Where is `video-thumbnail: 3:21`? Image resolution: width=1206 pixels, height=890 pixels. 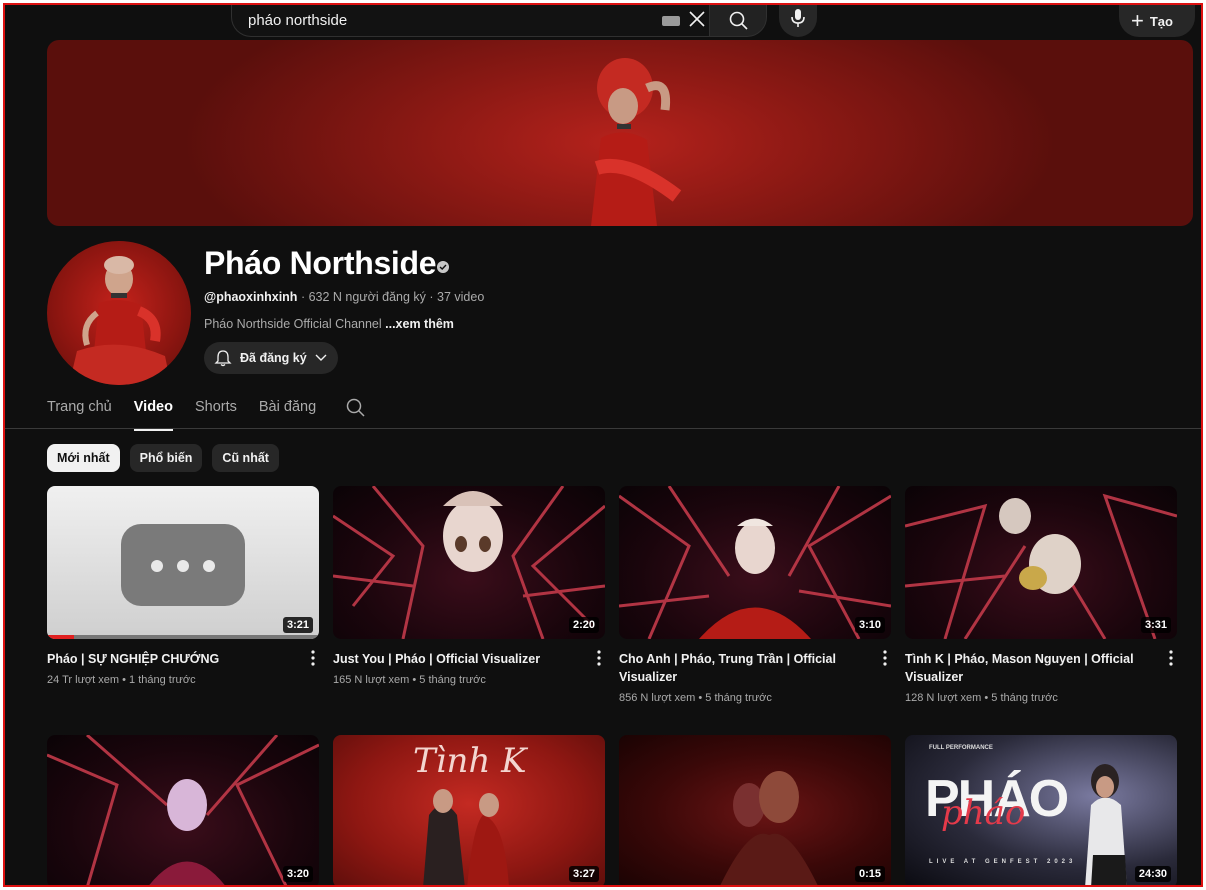
video-thumbnail: 3:21 is located at coordinates (183, 562).